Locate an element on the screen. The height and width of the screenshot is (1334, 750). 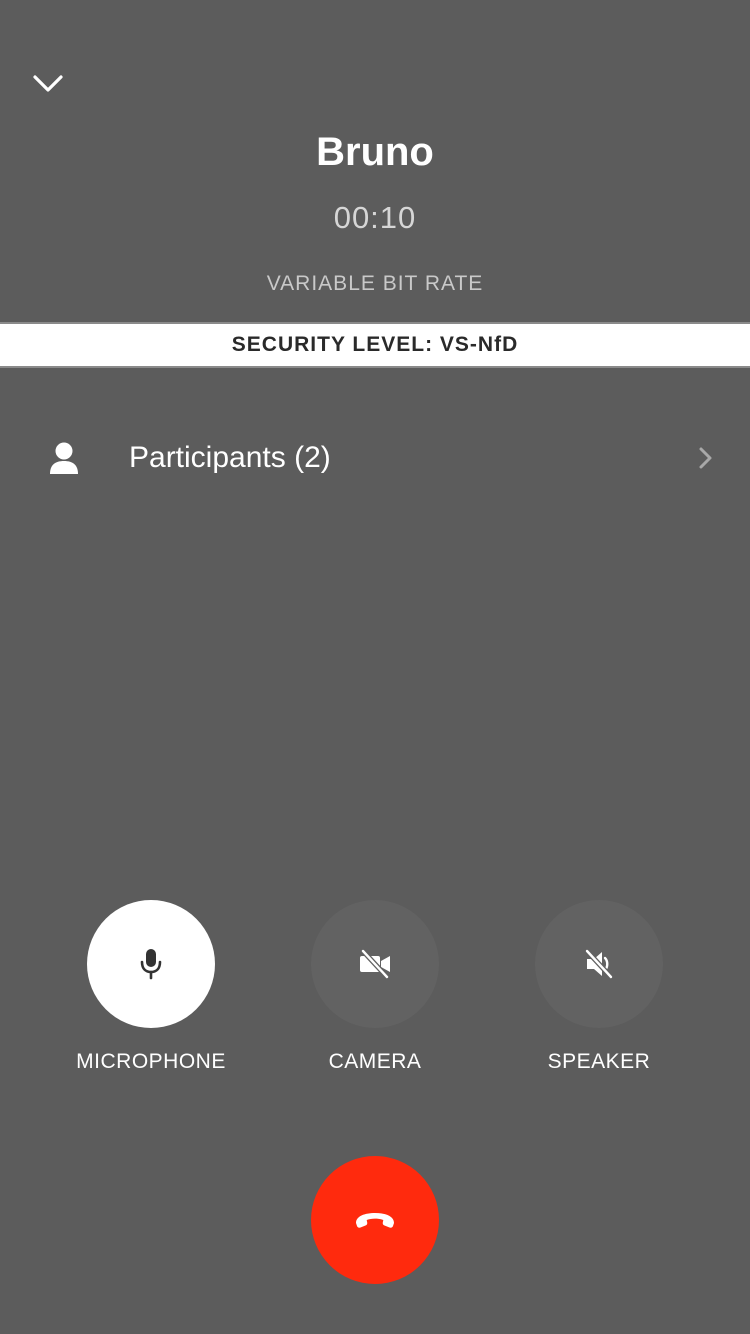
microphone-control: MICROPHONE is located at coordinates (151, 988).